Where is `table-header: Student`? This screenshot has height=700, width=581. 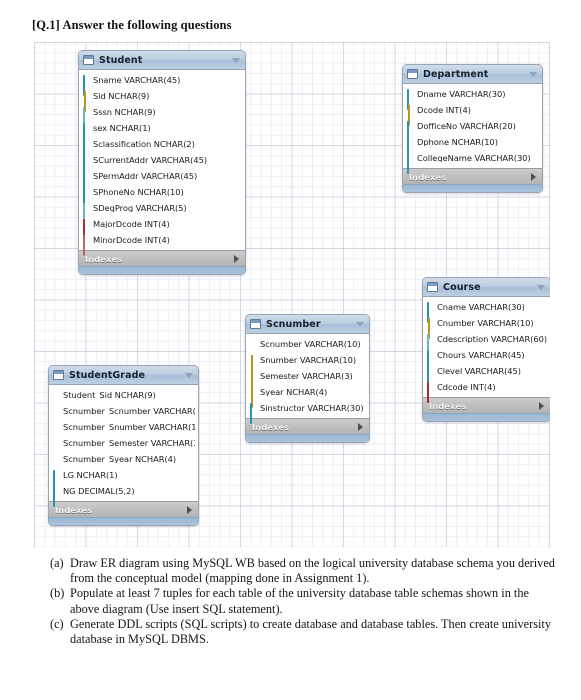
table-header: Student is located at coordinates (162, 60).